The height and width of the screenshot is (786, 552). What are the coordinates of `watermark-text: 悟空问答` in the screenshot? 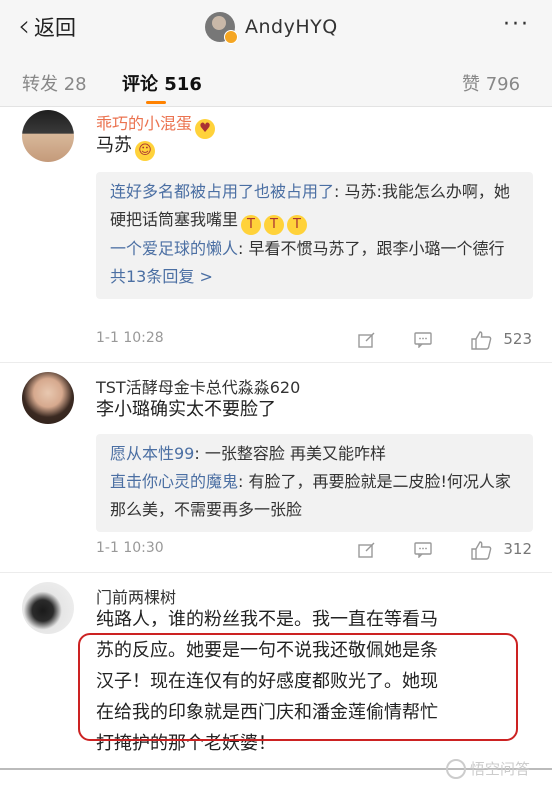 It's located at (499, 769).